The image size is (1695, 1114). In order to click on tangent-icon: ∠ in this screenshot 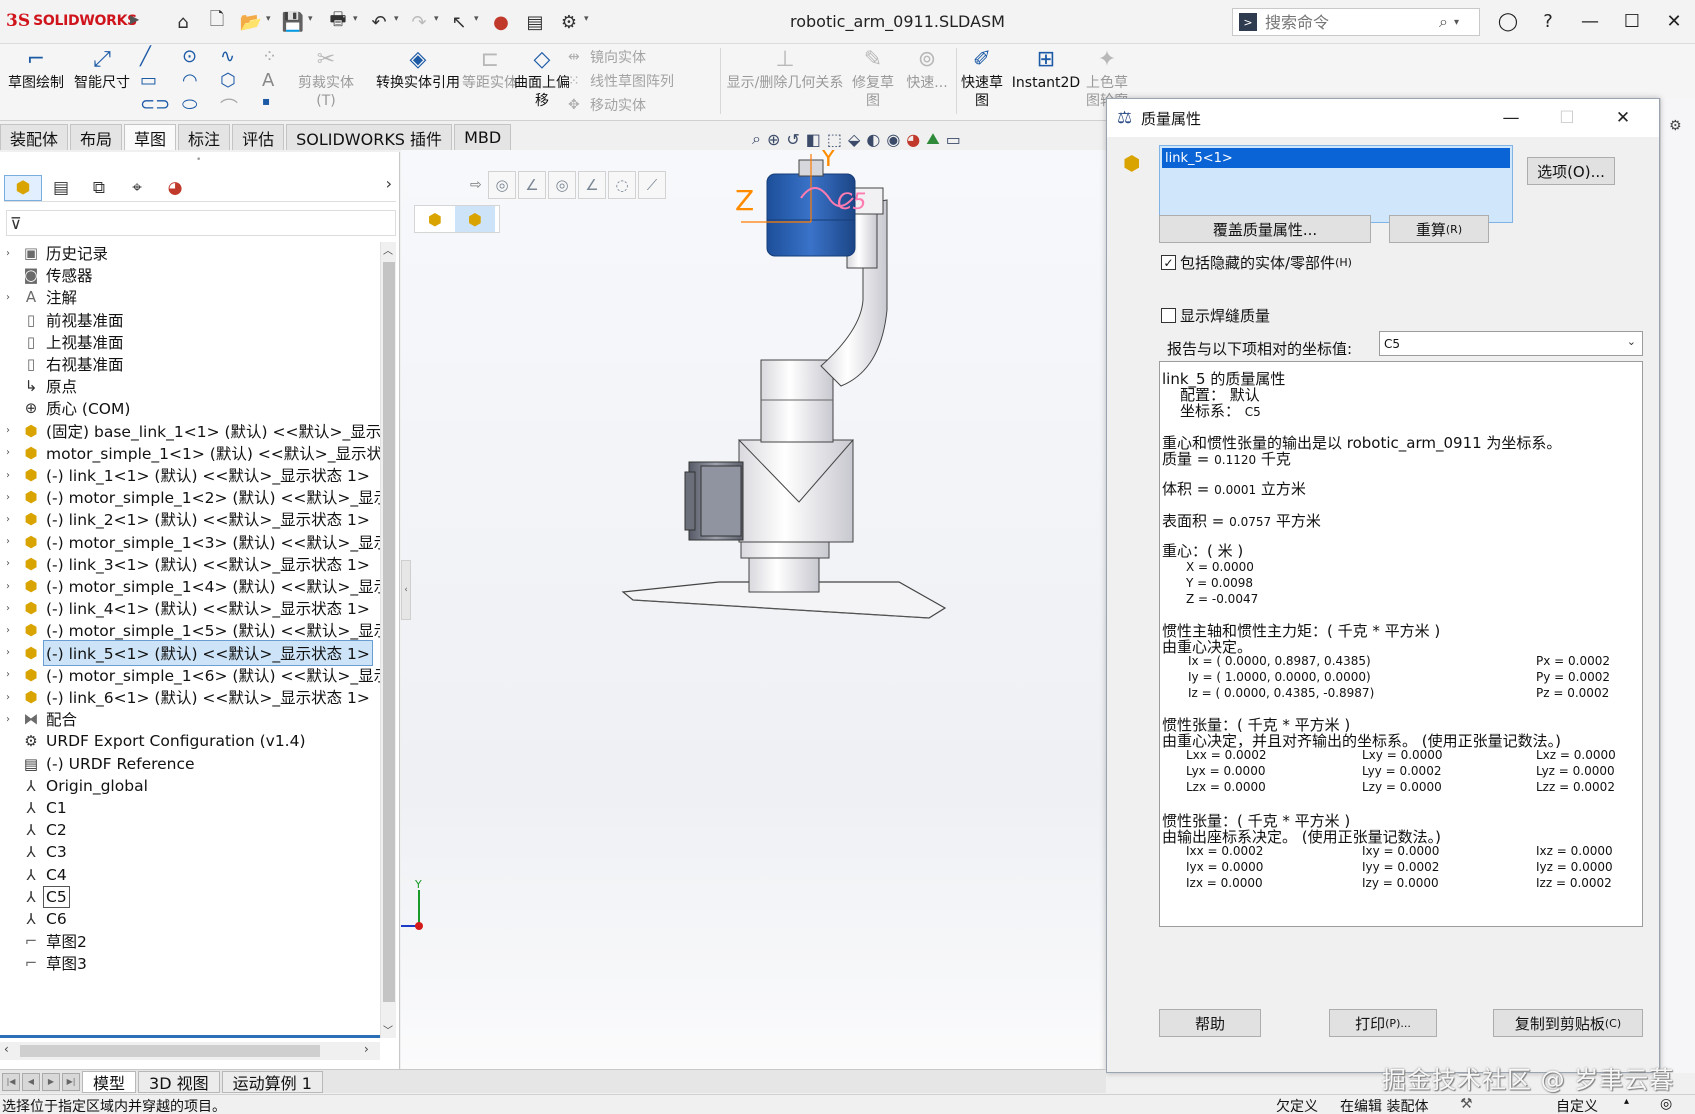, I will do `click(592, 185)`.